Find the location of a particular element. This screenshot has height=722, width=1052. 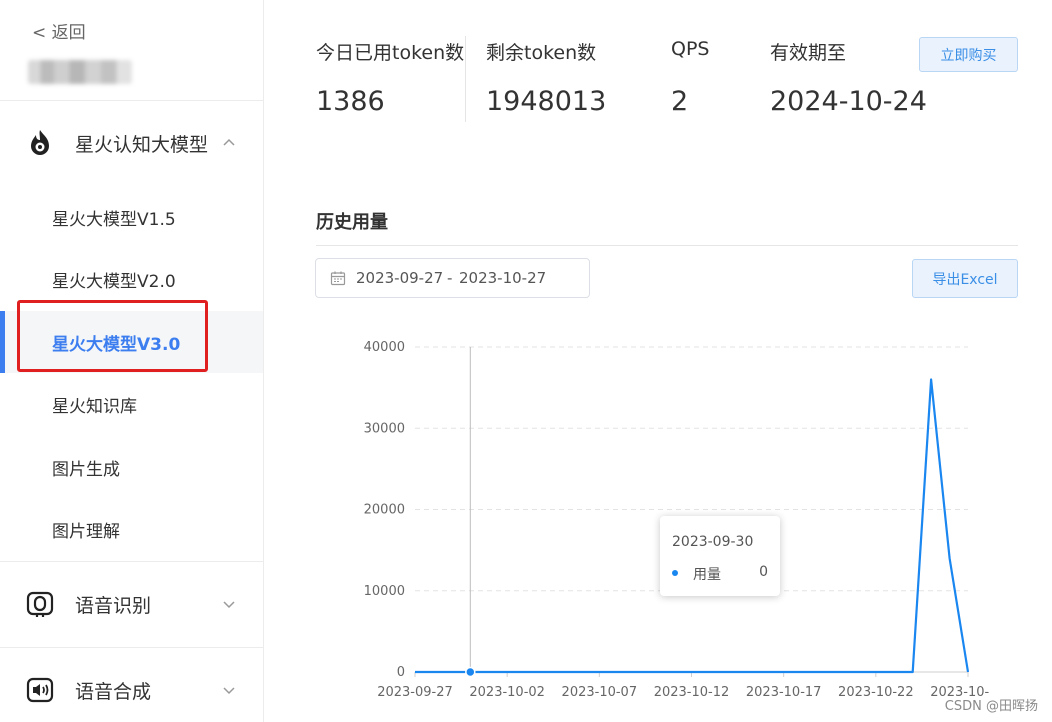

date-range-picker: 2023-09-27 - 2023-10-27 is located at coordinates (452, 278).